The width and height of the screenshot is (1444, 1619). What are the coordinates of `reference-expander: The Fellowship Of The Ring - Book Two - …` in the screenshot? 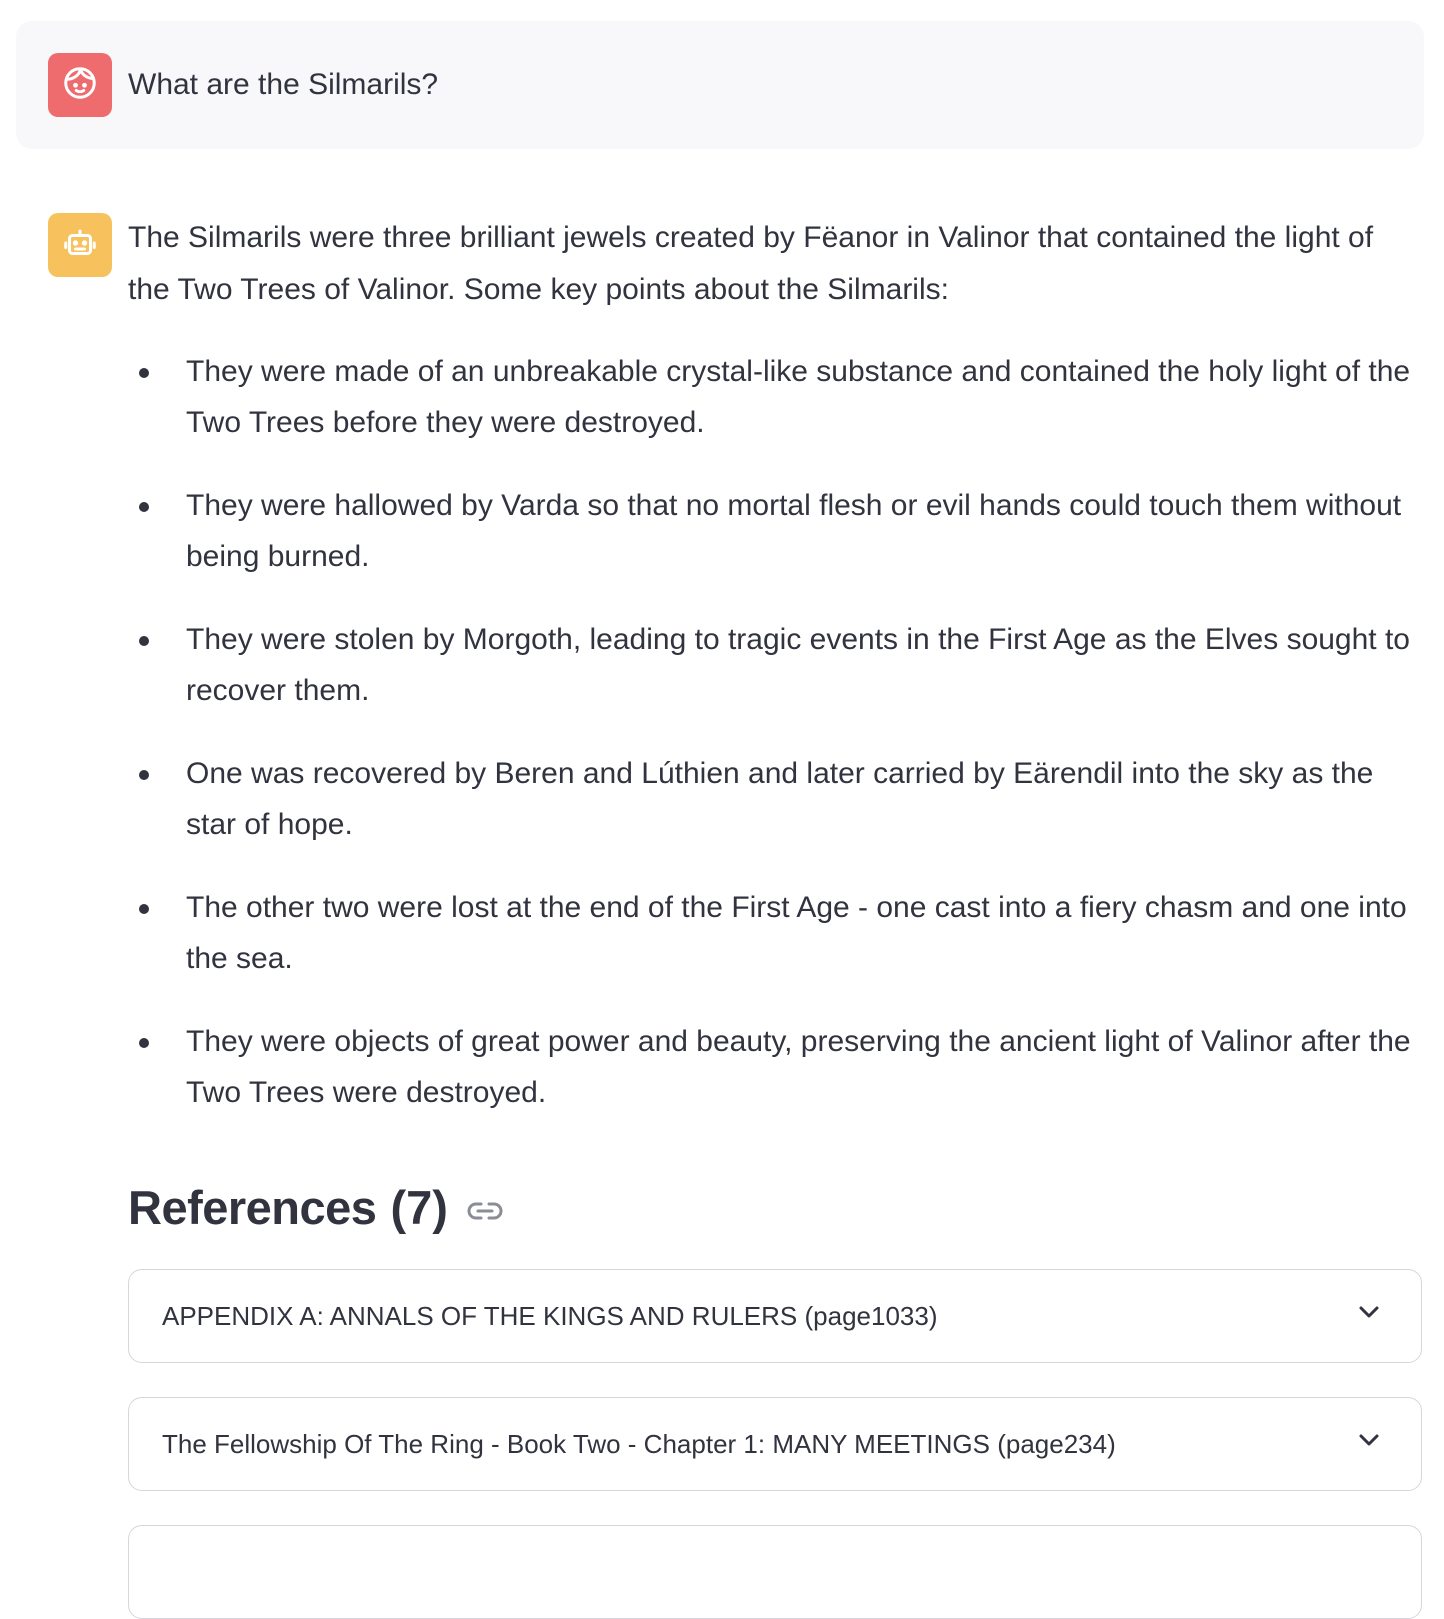 It's located at (775, 1444).